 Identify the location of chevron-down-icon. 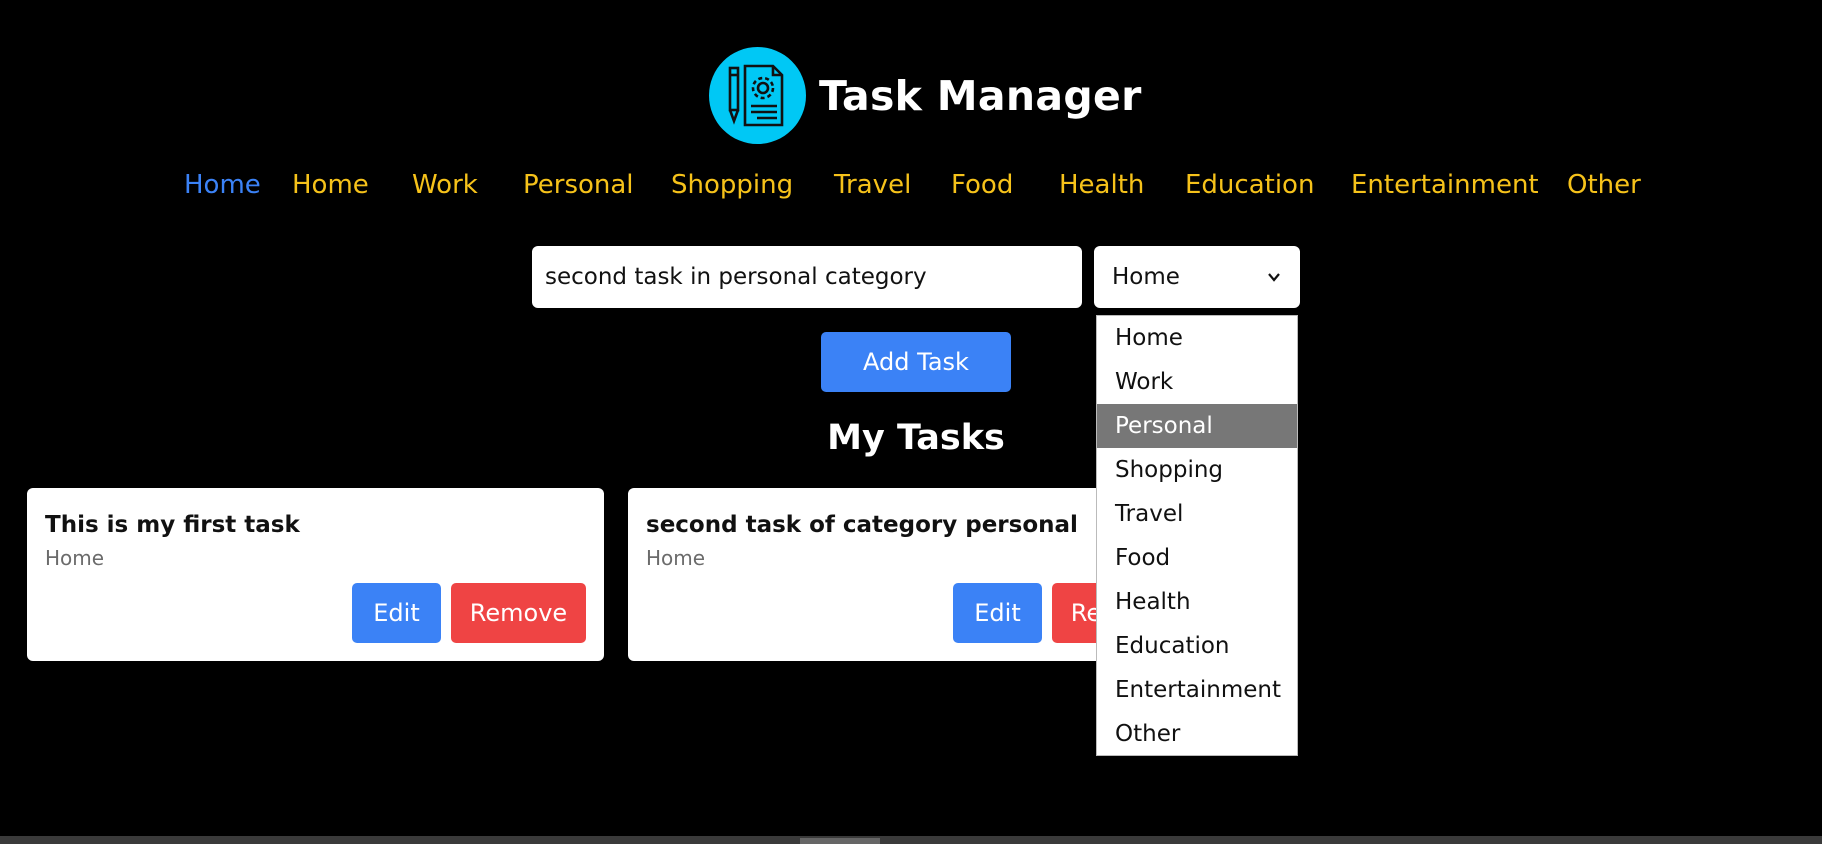
(1274, 277).